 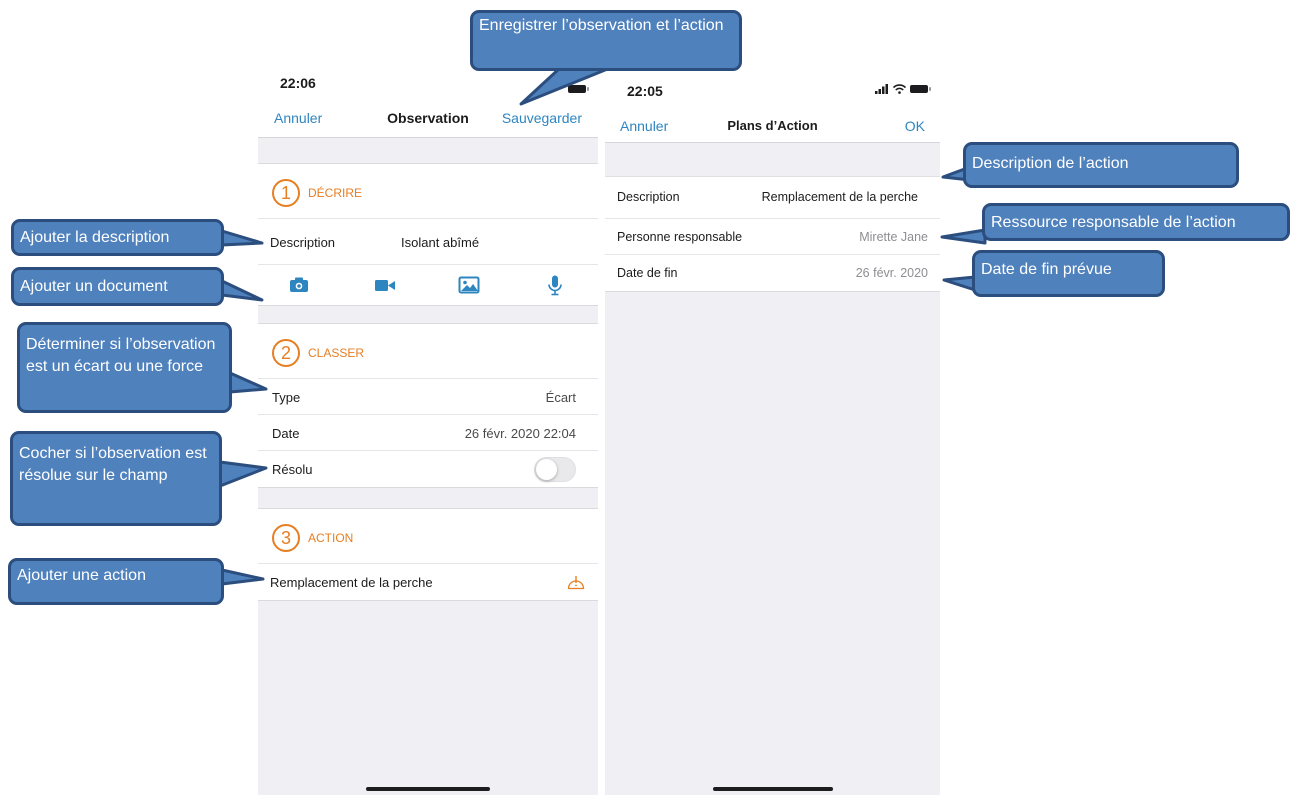 What do you see at coordinates (385, 285) in the screenshot?
I see `video-icon` at bounding box center [385, 285].